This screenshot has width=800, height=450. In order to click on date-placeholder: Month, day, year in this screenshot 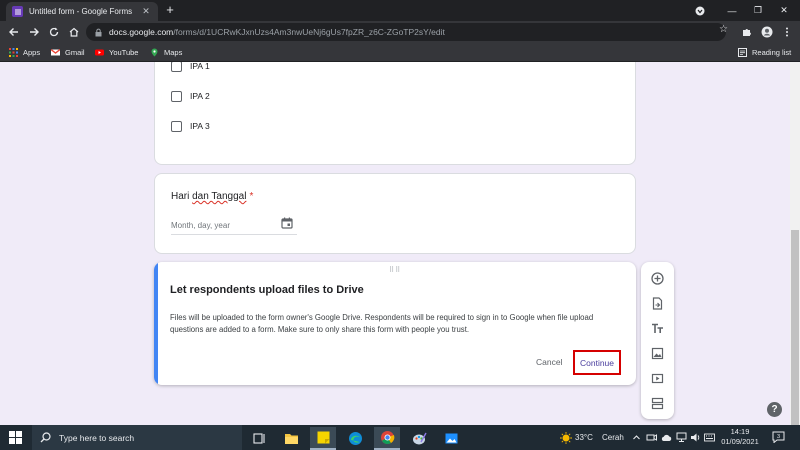, I will do `click(200, 225)`.